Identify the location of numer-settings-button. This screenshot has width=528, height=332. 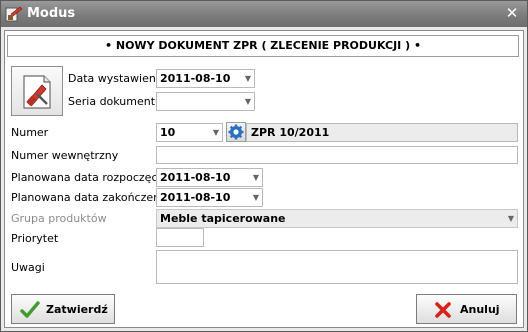
(236, 132).